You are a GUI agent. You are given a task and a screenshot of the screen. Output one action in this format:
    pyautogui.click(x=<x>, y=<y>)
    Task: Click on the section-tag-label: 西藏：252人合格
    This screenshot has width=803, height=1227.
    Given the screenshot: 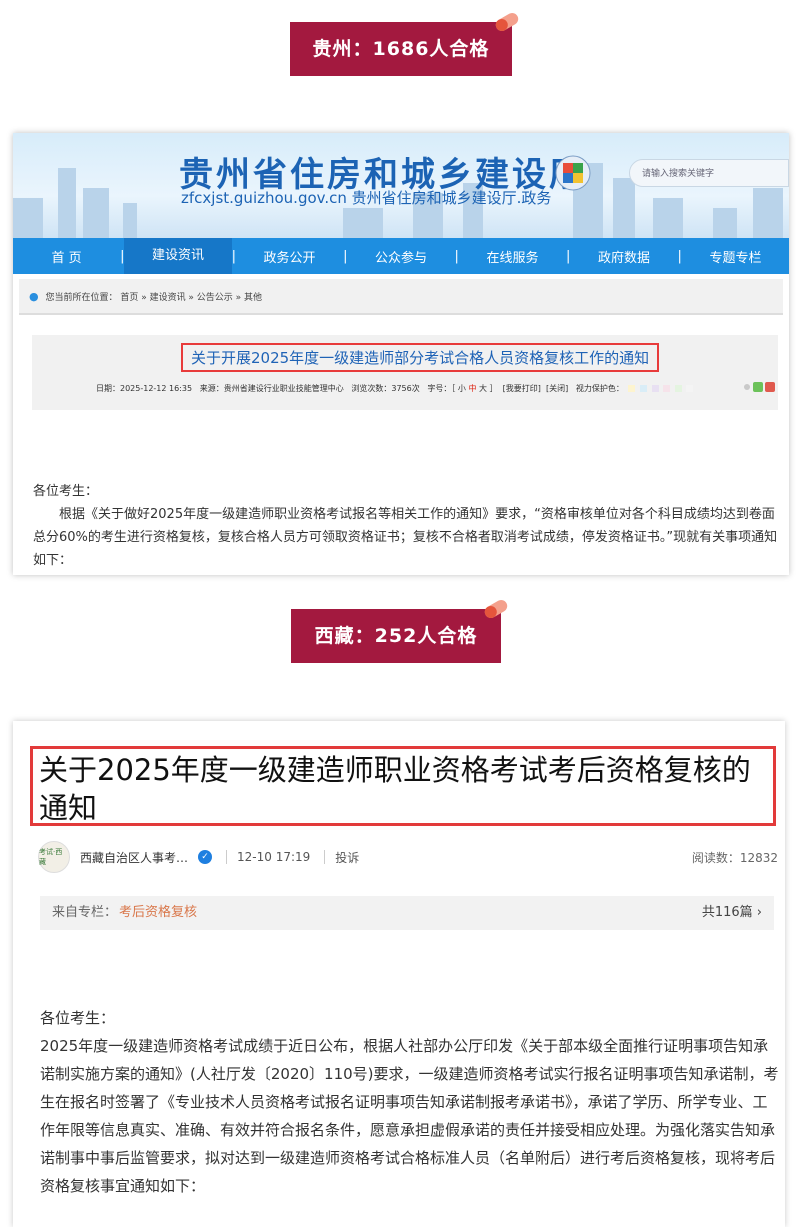 What is the action you would take?
    pyautogui.click(x=396, y=636)
    